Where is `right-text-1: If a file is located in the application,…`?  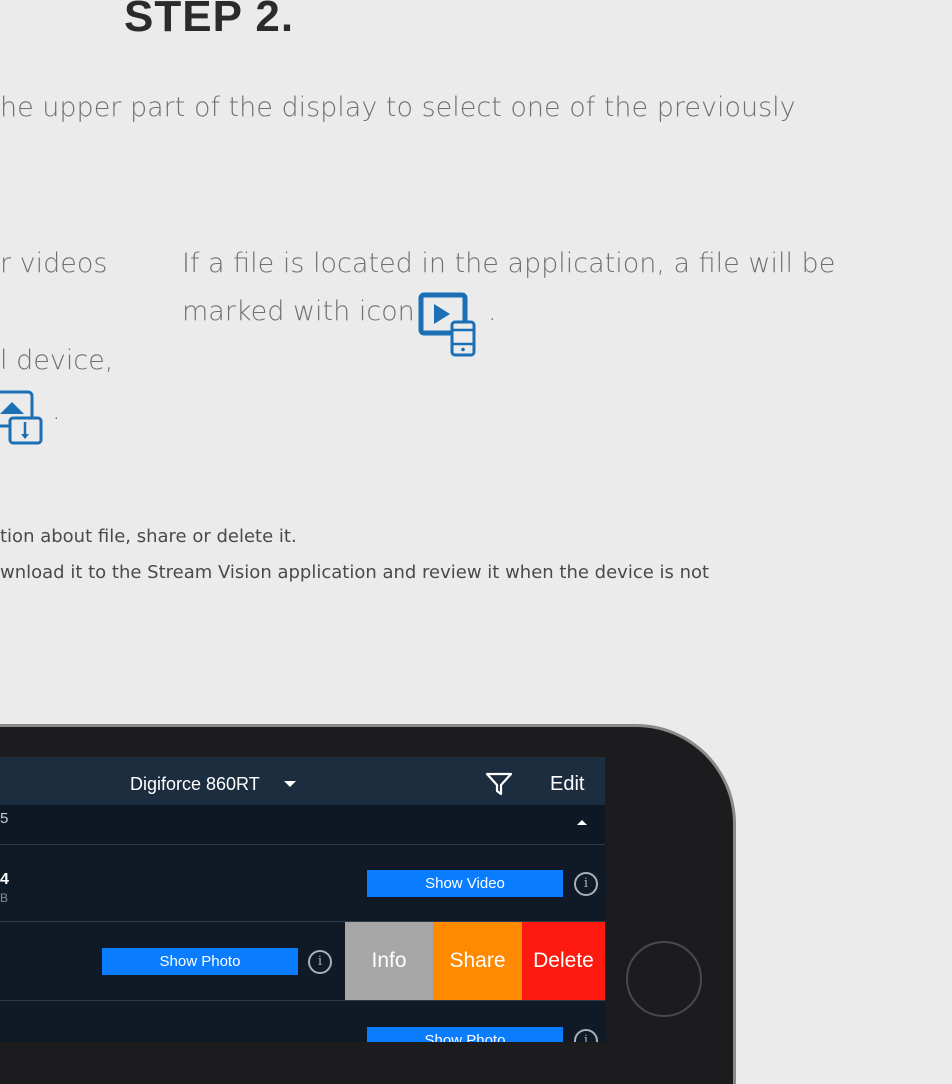
right-text-1: If a file is located in the application,… is located at coordinates (509, 263).